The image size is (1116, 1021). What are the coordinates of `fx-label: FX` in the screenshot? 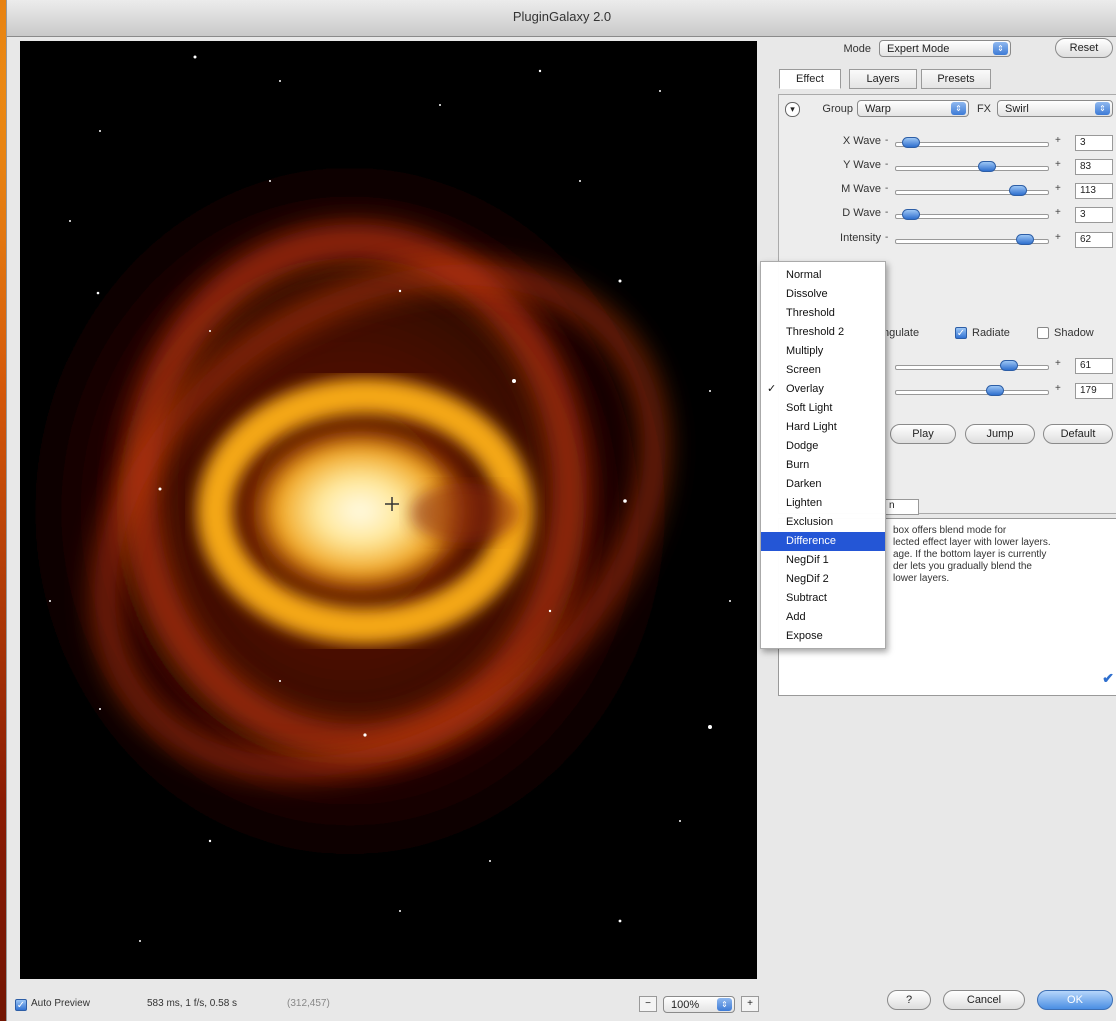 It's located at (983, 109).